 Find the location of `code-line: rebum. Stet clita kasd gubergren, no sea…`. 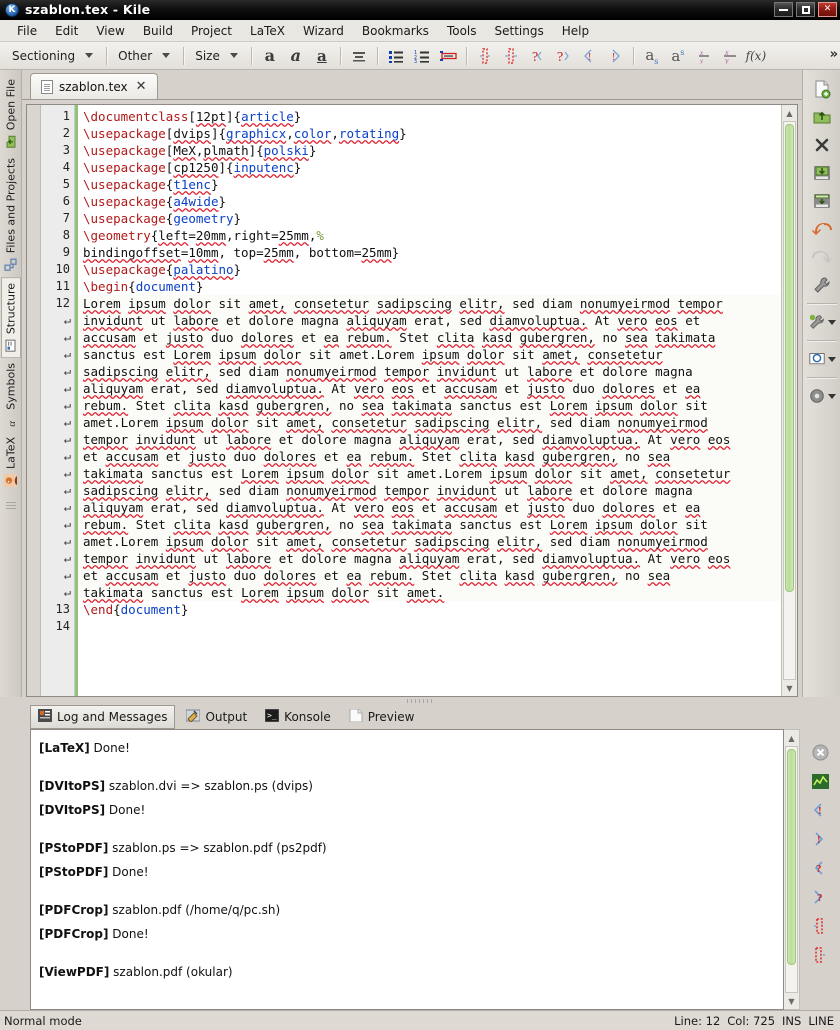

code-line: rebum. Stet clita kasd gubergren, no sea… is located at coordinates (429, 405).